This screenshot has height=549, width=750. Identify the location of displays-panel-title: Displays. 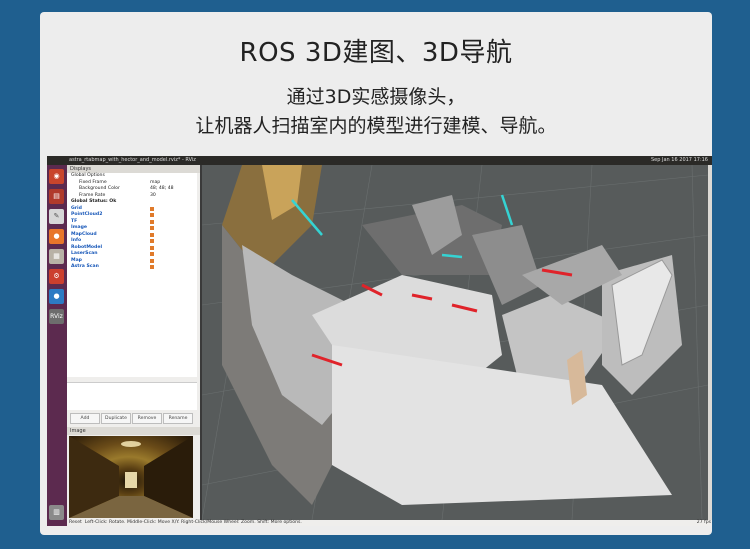
(133, 169).